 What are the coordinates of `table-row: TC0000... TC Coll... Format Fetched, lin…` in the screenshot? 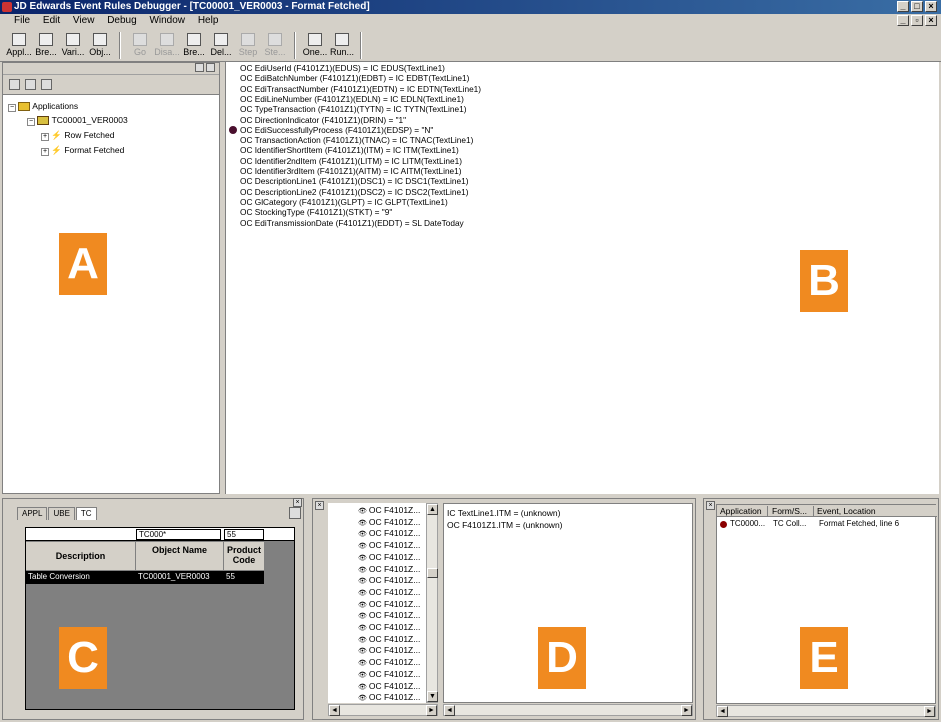 It's located at (827, 524).